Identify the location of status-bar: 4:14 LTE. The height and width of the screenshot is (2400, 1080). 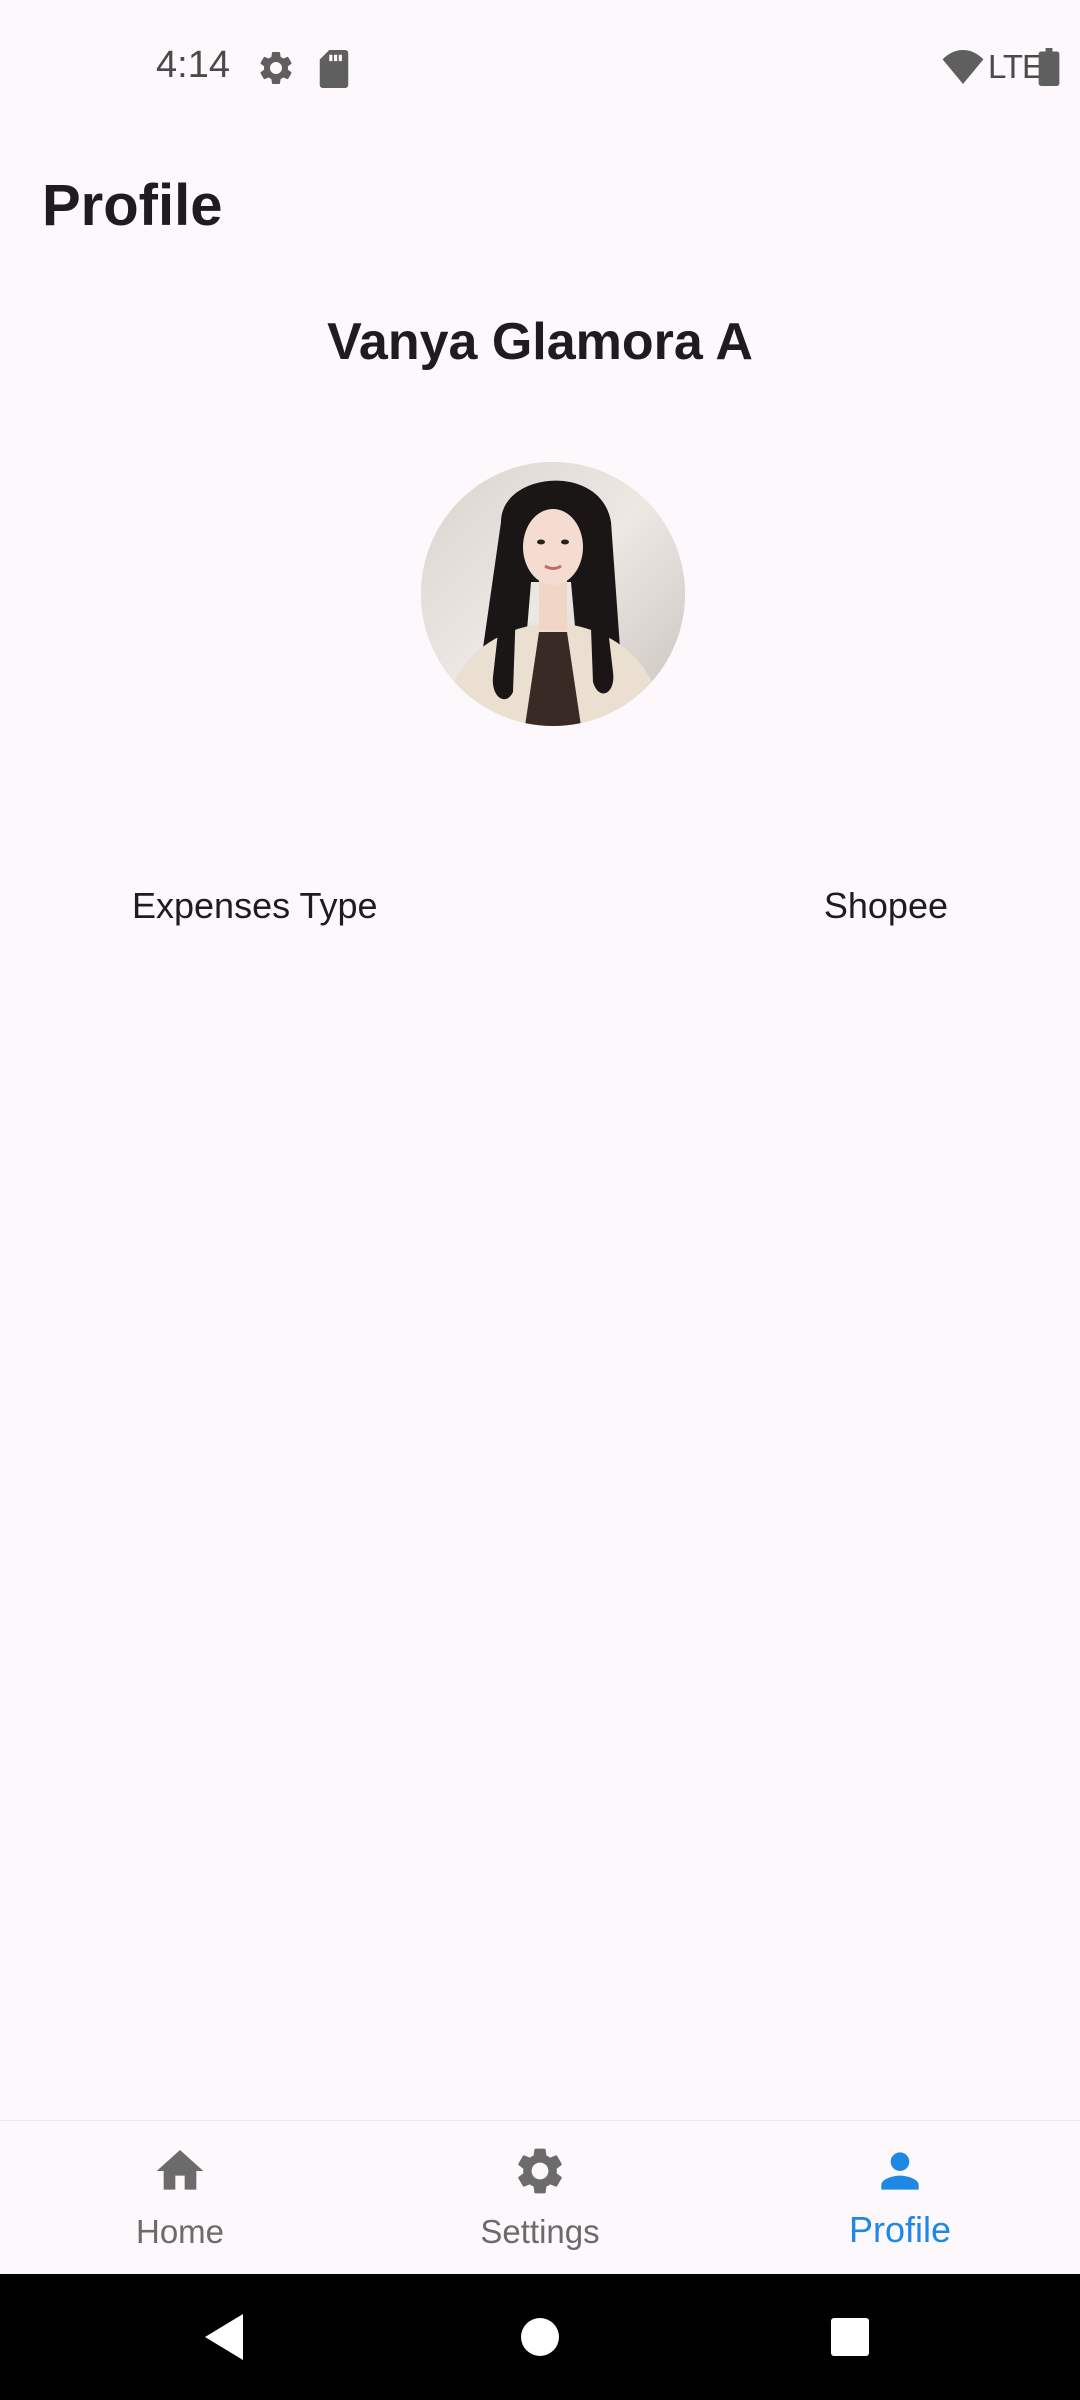
(540, 67).